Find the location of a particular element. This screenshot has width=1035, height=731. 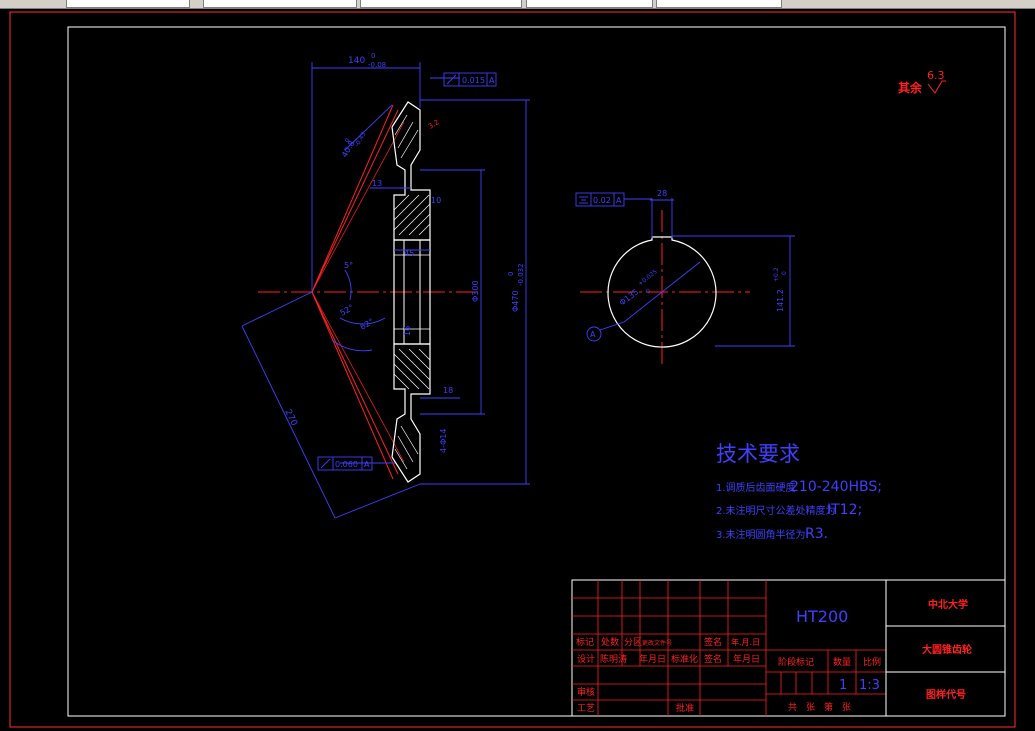

dim-45: 45 is located at coordinates (409, 253).